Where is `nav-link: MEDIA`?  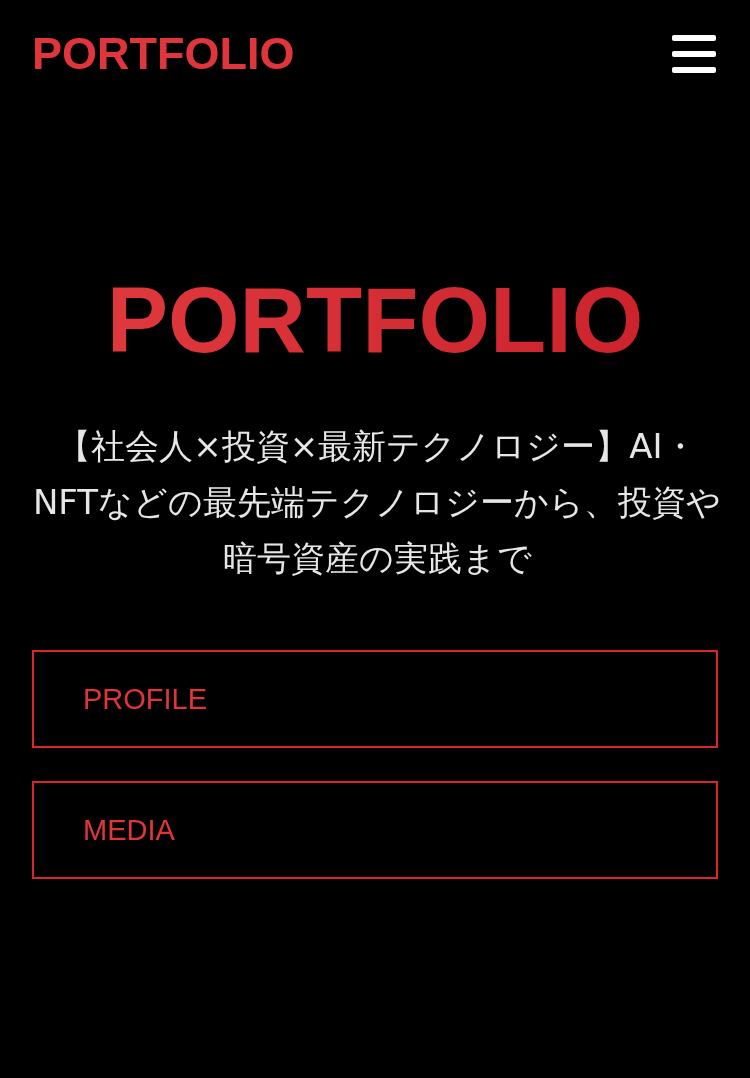 nav-link: MEDIA is located at coordinates (375, 830).